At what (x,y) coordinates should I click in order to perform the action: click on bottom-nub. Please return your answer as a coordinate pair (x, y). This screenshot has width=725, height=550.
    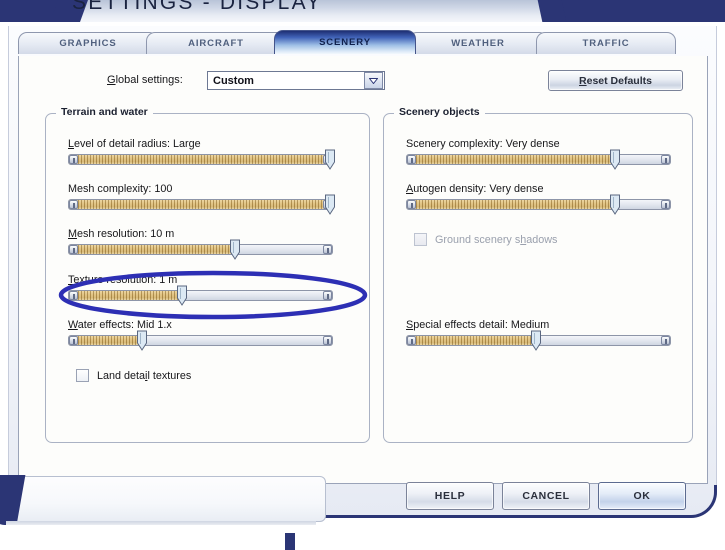
    Looking at the image, I should click on (290, 541).